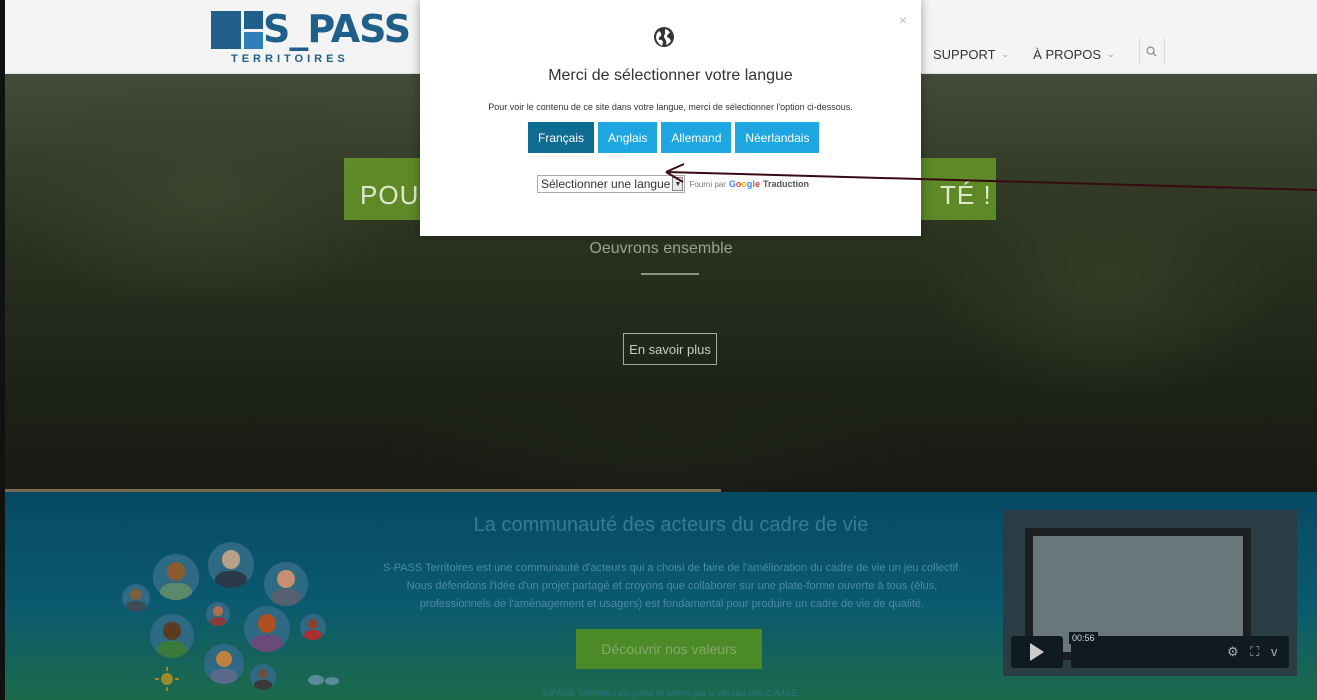 The width and height of the screenshot is (1317, 700). Describe the element at coordinates (237, 30) in the screenshot. I see `logo-mark` at that location.